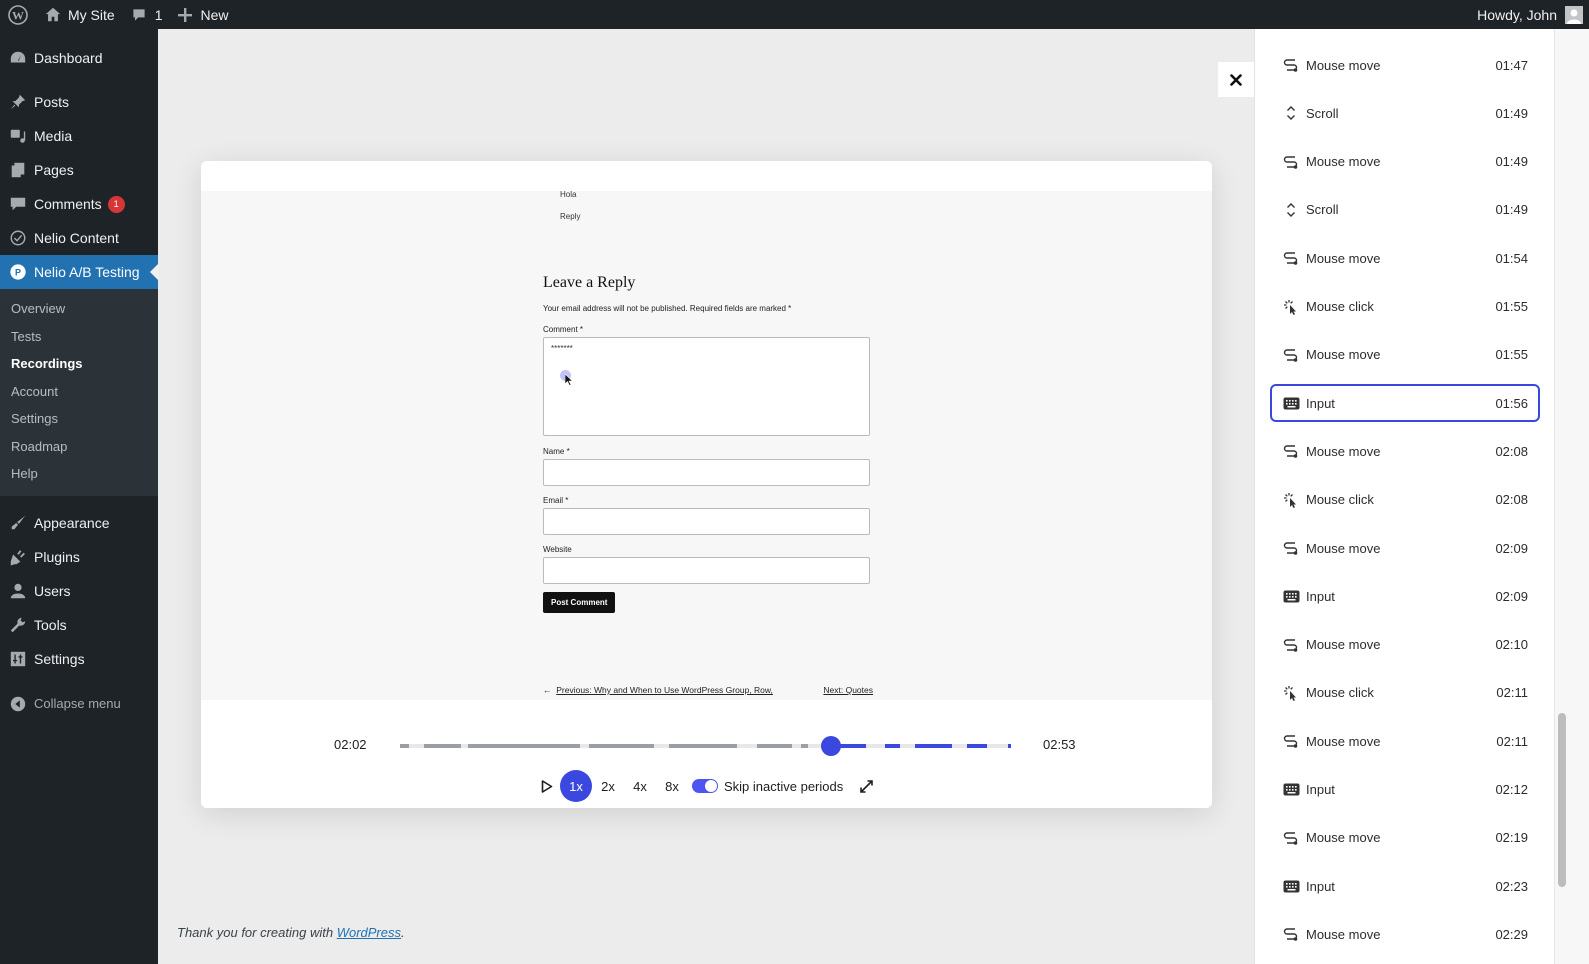 The height and width of the screenshot is (964, 1589). I want to click on speed-2x-button: 2x, so click(608, 786).